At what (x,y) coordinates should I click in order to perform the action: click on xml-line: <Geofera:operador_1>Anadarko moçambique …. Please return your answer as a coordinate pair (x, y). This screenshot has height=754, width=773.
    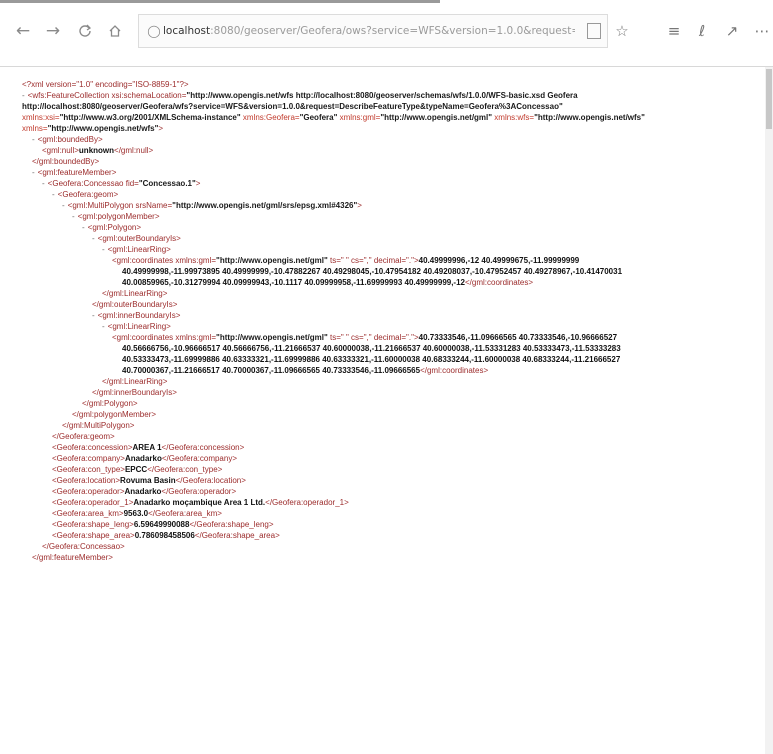
    Looking at the image, I should click on (387, 502).